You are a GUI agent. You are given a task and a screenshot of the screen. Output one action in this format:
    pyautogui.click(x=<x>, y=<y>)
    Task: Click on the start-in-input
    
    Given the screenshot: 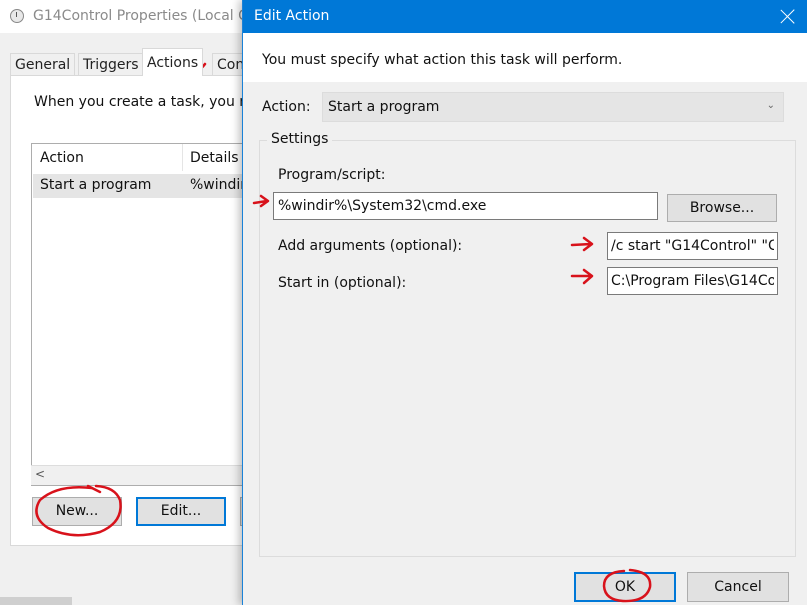 What is the action you would take?
    pyautogui.click(x=692, y=281)
    